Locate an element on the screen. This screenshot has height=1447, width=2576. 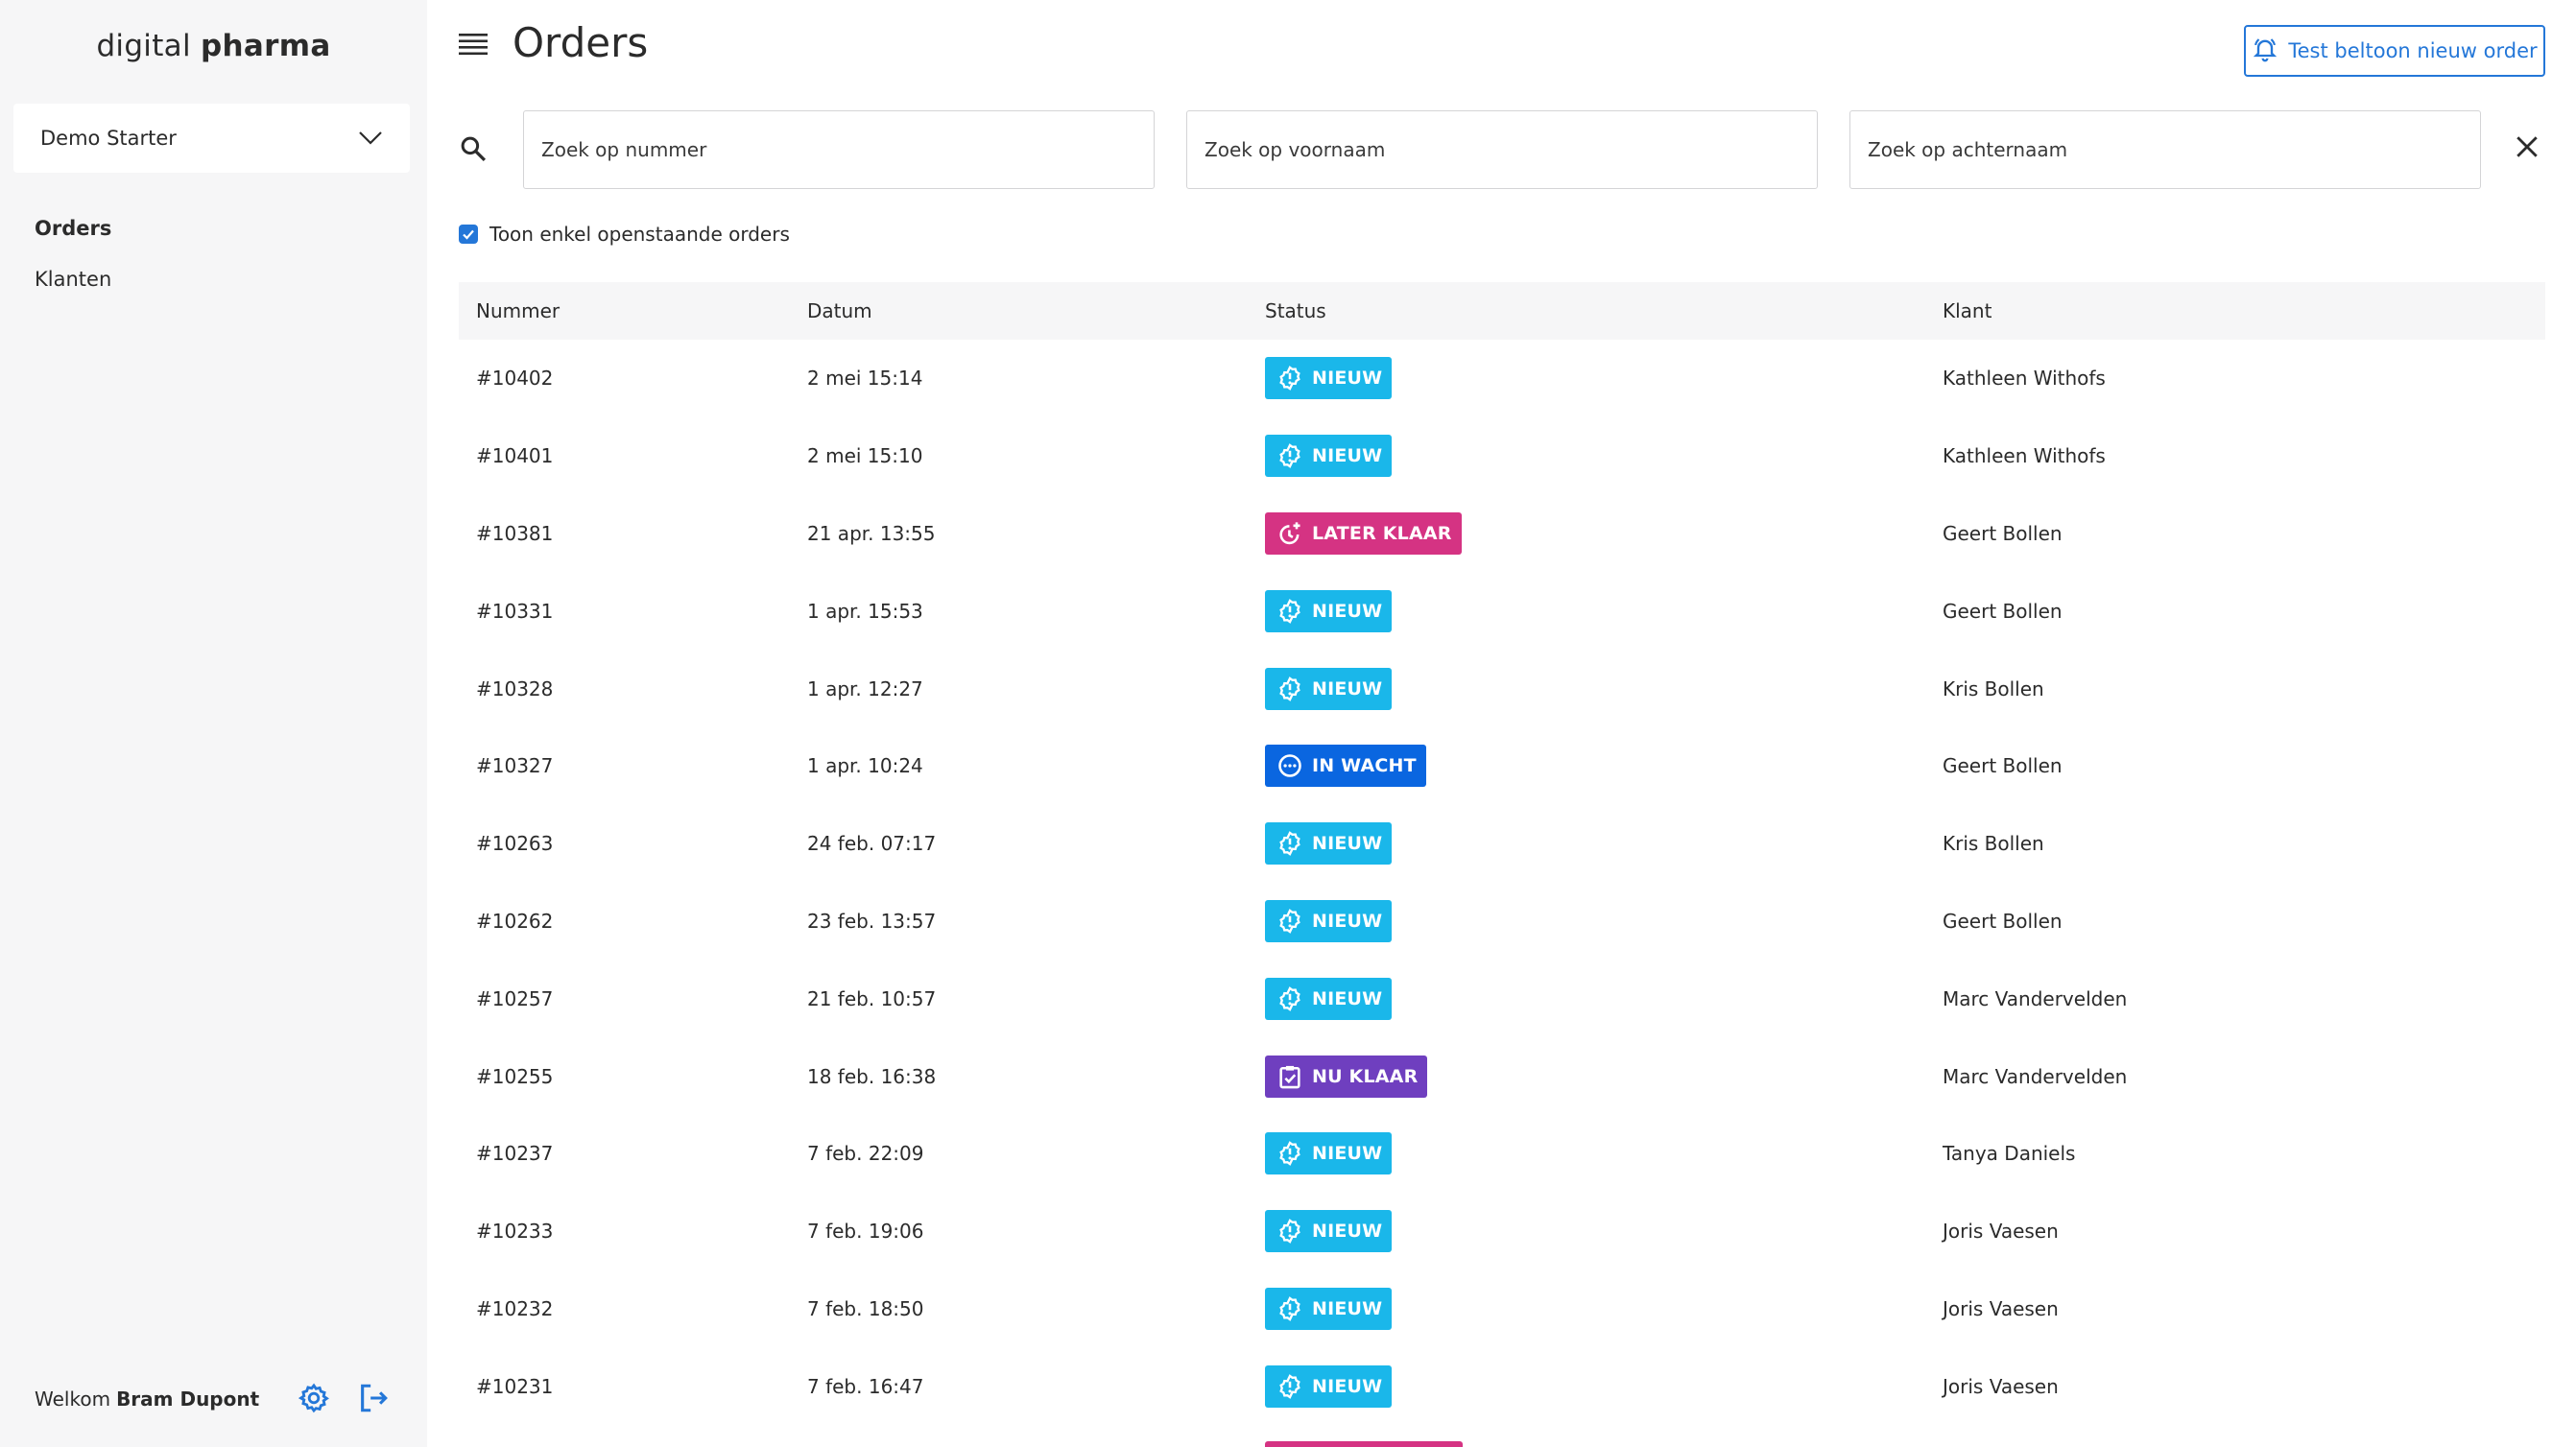
table-header: Nummer Datum Status Klant is located at coordinates (1502, 311).